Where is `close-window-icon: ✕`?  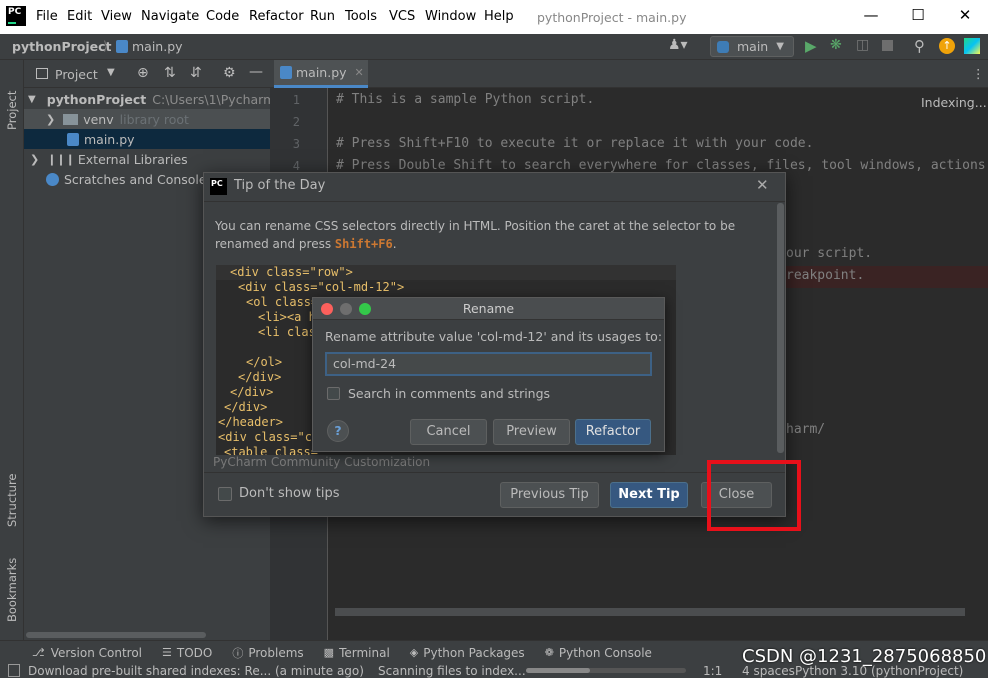
close-window-icon: ✕ is located at coordinates (965, 16).